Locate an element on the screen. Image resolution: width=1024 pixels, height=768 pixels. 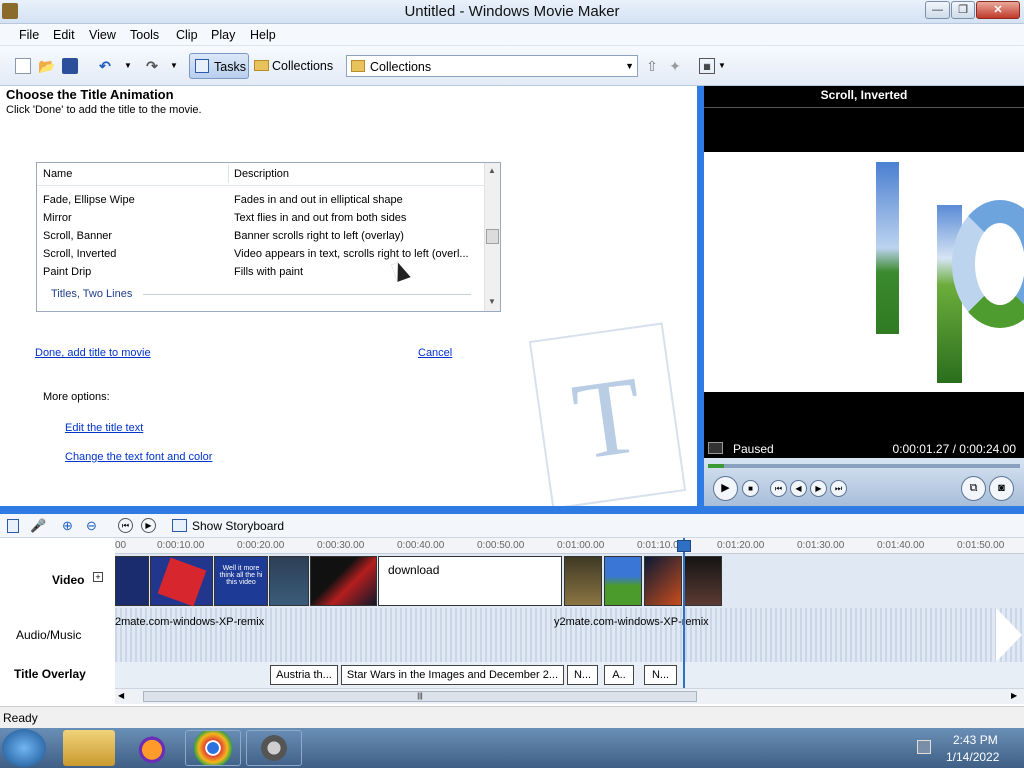
scroll-thumb is located at coordinates (492, 236).